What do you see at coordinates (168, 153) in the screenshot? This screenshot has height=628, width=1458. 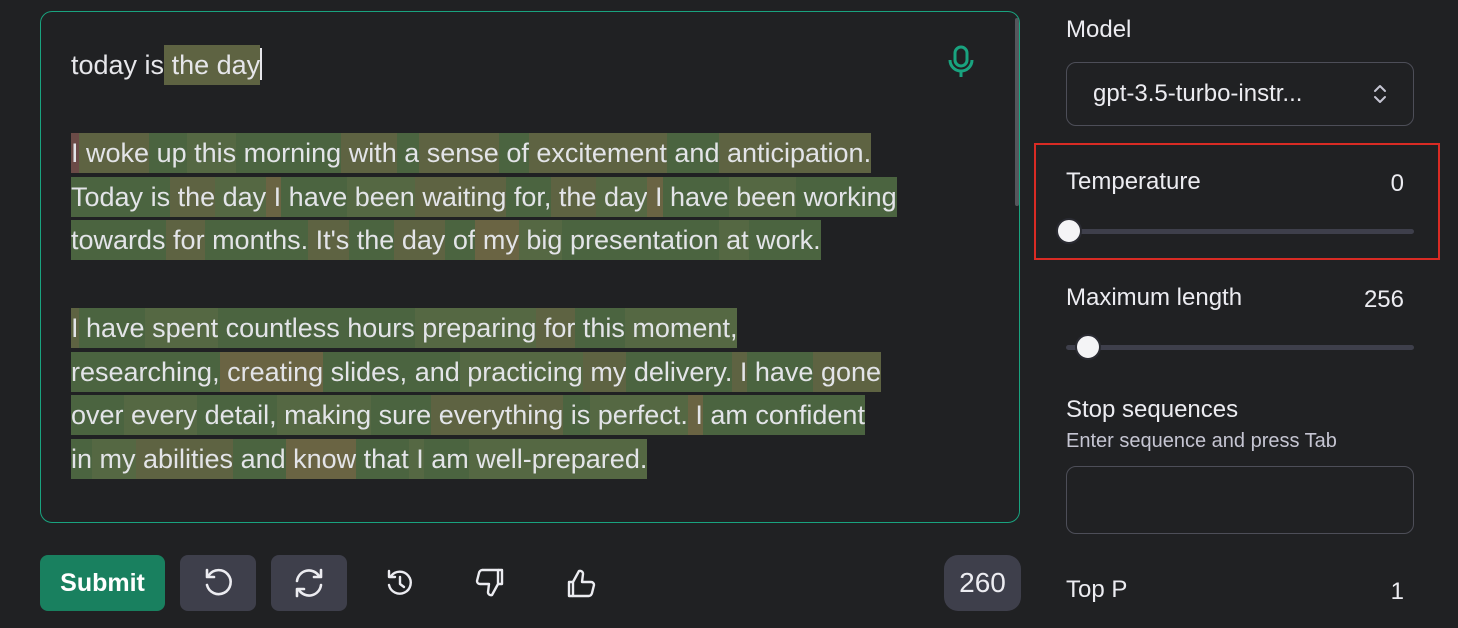 I see `token-highlight: up` at bounding box center [168, 153].